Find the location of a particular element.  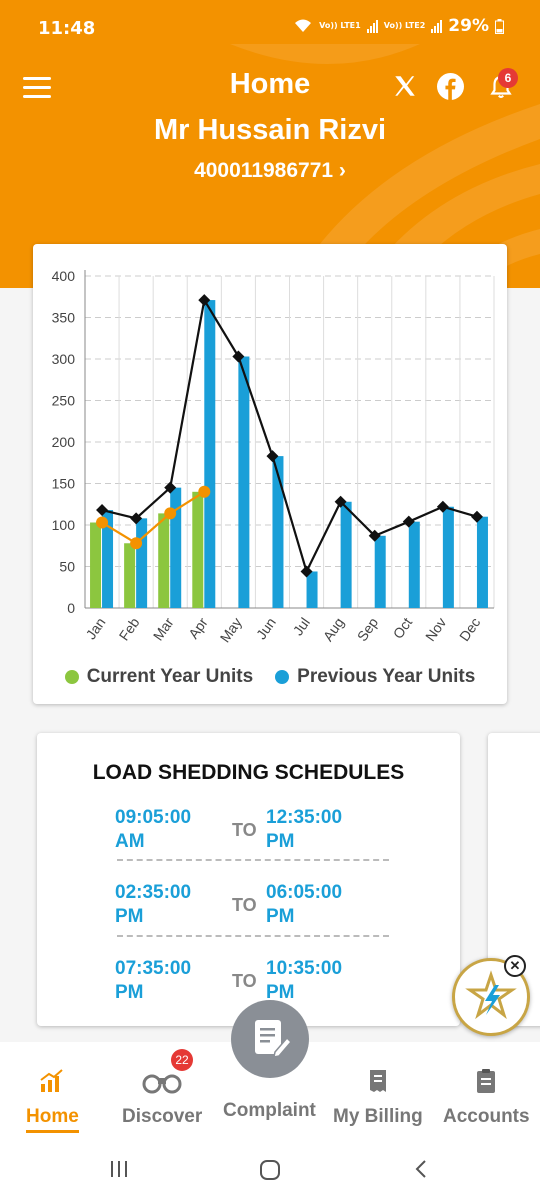

schedule-row: 02:35:00 PM TO 06:05:00 PM is located at coordinates (255, 911).